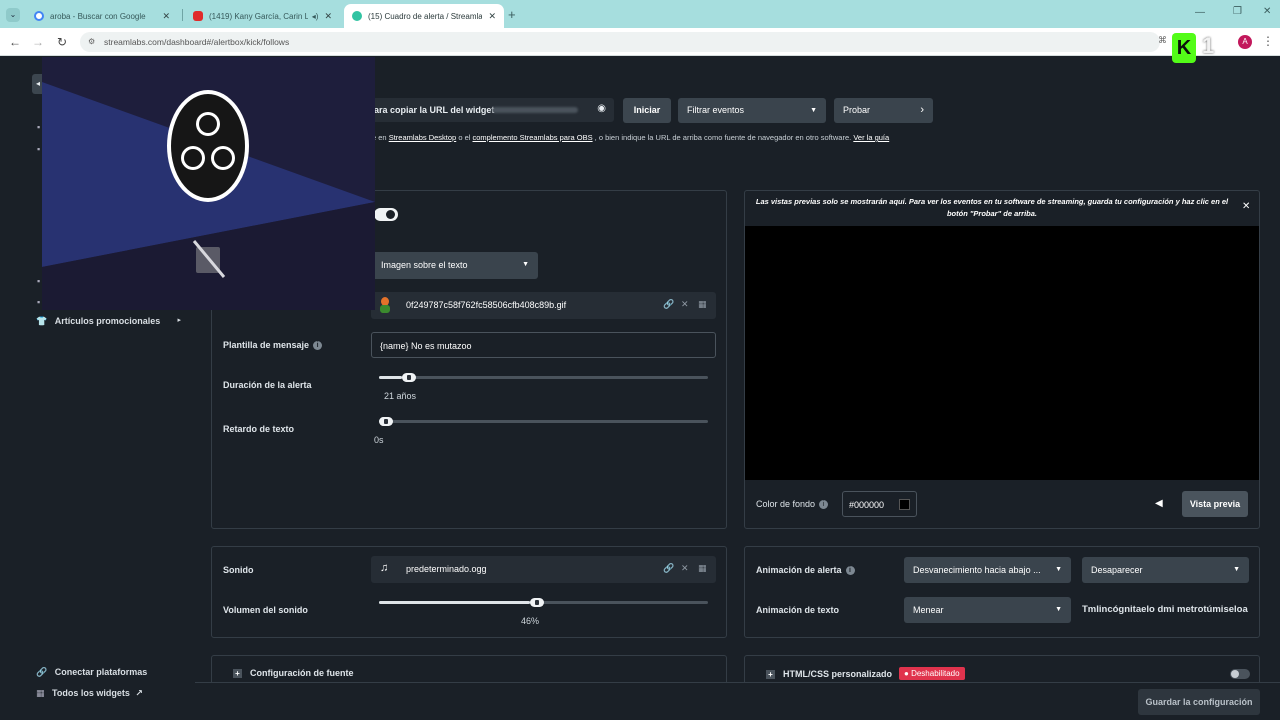 The height and width of the screenshot is (720, 1280). What do you see at coordinates (1240, 674) in the screenshot?
I see `custom-html-toggle` at bounding box center [1240, 674].